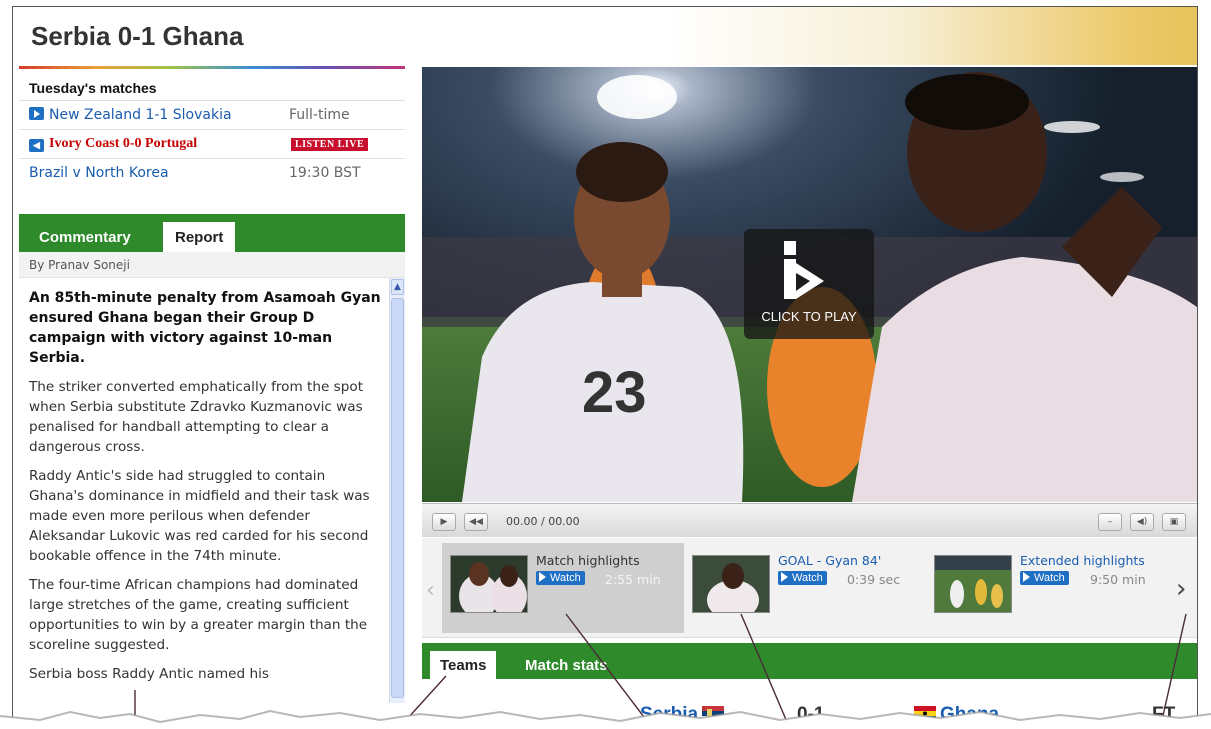 Image resolution: width=1211 pixels, height=729 pixels. I want to click on match-link: ◀ Ivory Coast 0-0 Portugal, so click(113, 144).